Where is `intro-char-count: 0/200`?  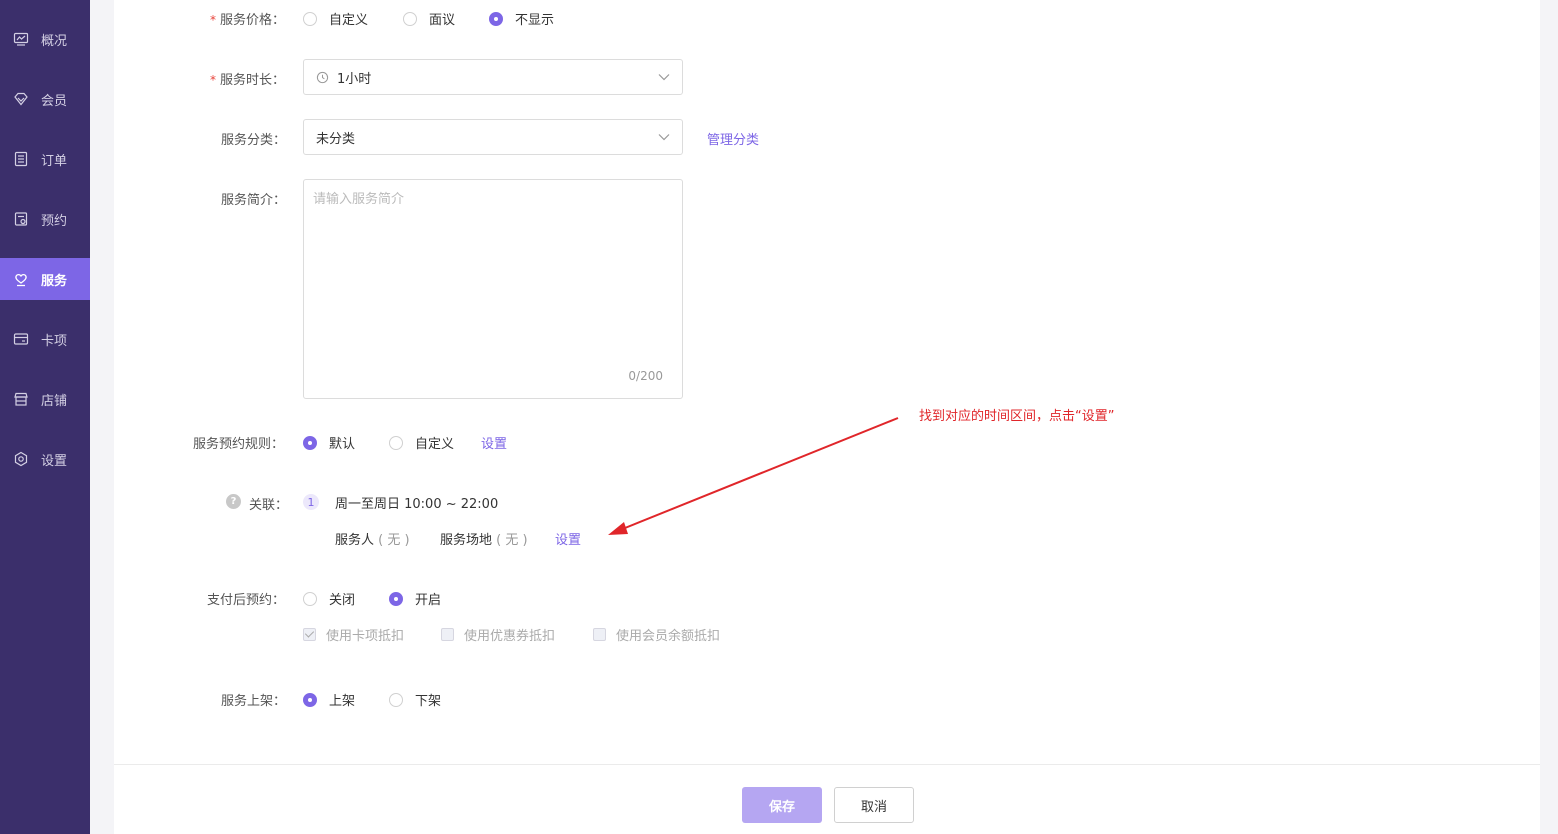
intro-char-count: 0/200 is located at coordinates (645, 376).